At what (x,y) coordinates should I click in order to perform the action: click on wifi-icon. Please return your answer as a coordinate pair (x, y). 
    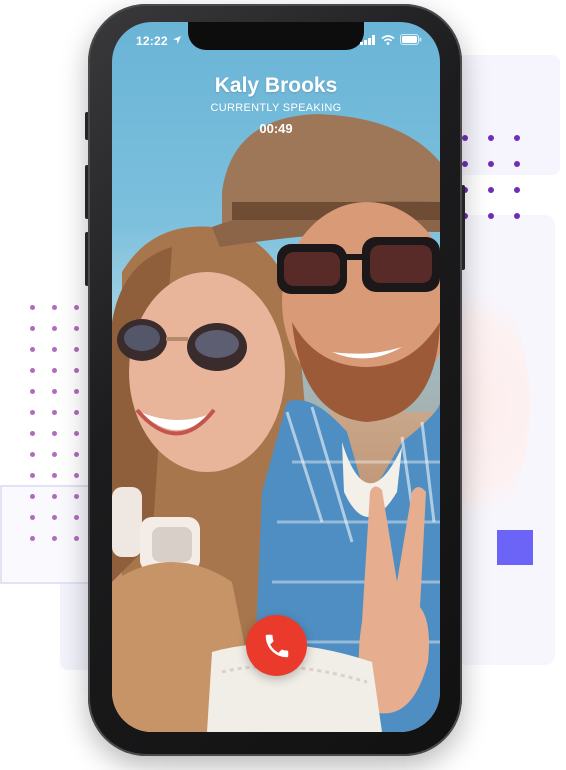
    Looking at the image, I should click on (388, 39).